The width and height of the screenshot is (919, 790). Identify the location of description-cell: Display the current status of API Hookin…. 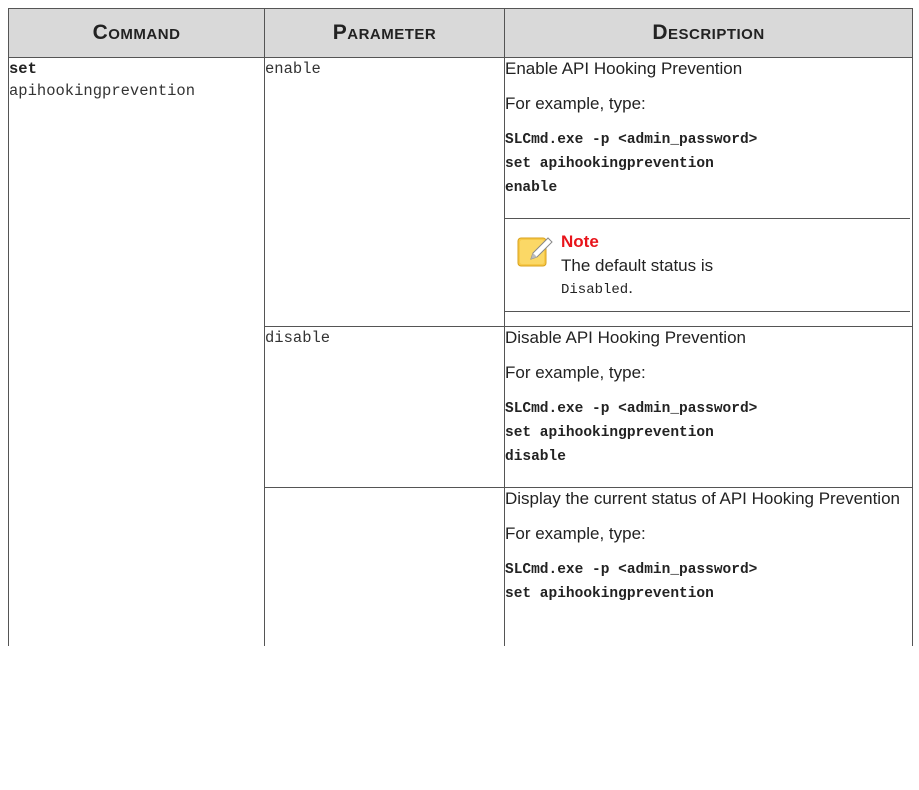
(708, 566).